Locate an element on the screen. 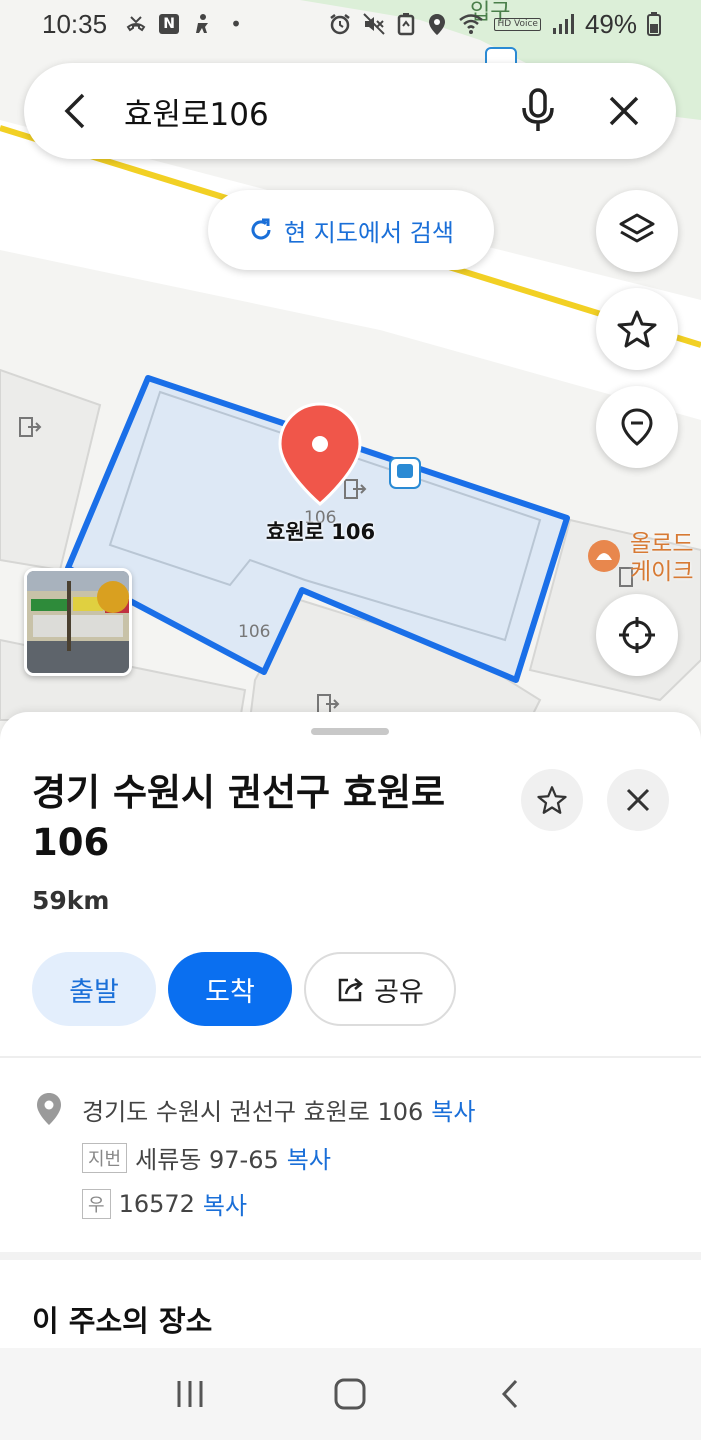 This screenshot has width=701, height=1440. my-location-button is located at coordinates (637, 635).